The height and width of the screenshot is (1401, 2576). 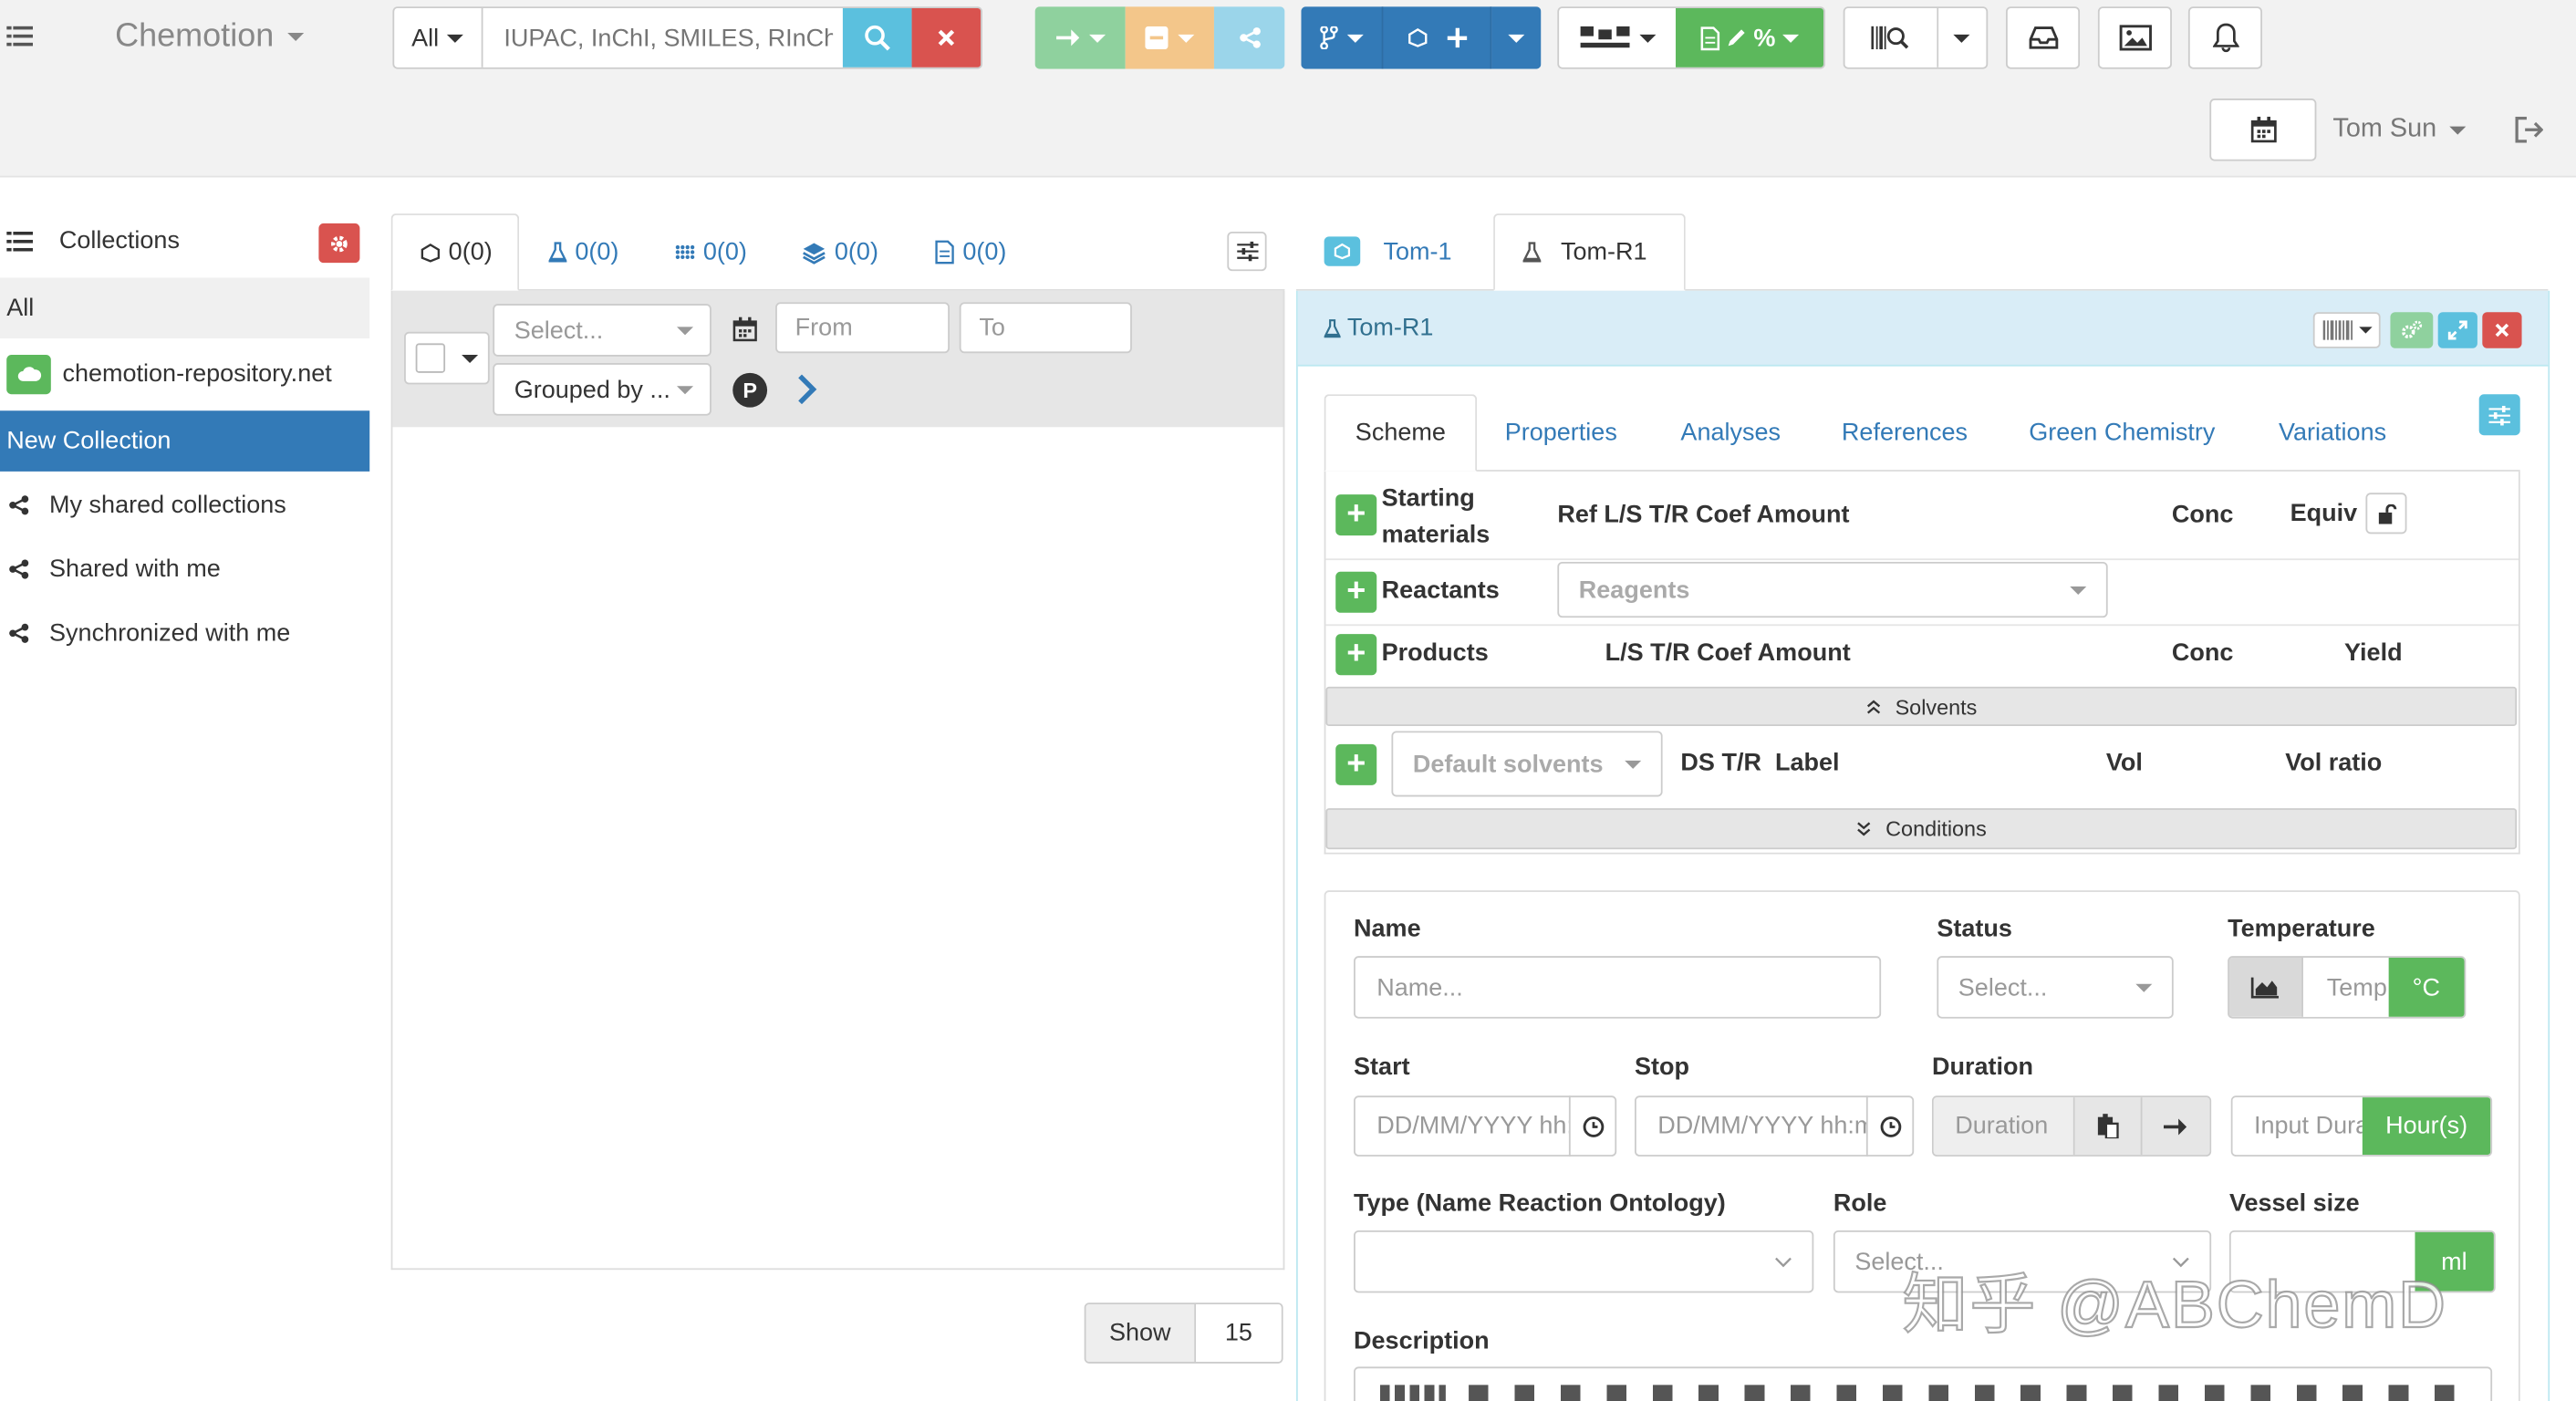 What do you see at coordinates (2346, 330) in the screenshot?
I see `print-barcode-button` at bounding box center [2346, 330].